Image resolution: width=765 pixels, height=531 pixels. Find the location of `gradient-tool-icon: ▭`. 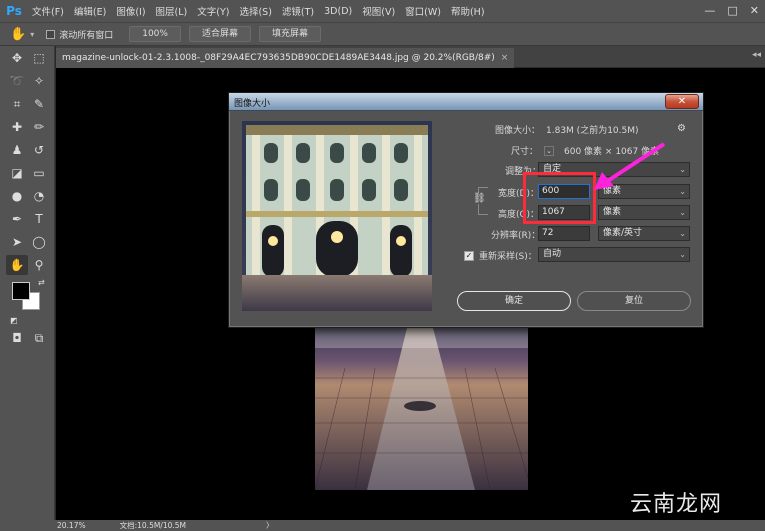

gradient-tool-icon: ▭ is located at coordinates (39, 173).